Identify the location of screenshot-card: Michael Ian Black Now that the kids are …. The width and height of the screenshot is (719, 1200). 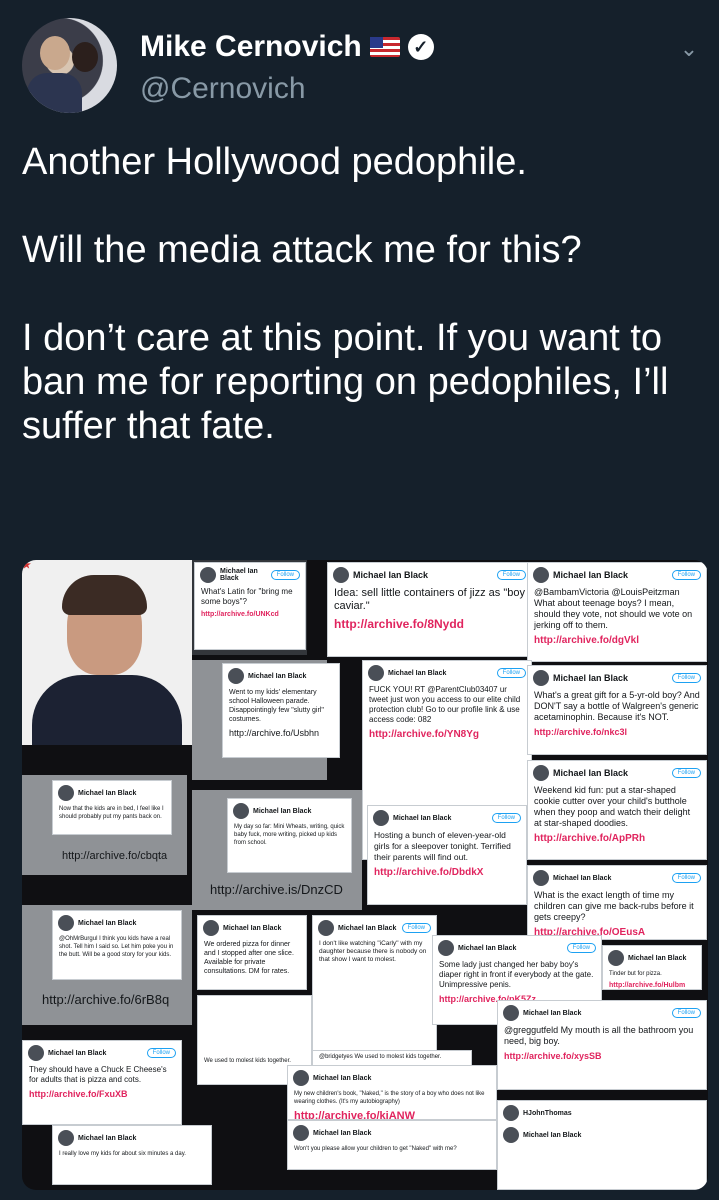
(112, 807).